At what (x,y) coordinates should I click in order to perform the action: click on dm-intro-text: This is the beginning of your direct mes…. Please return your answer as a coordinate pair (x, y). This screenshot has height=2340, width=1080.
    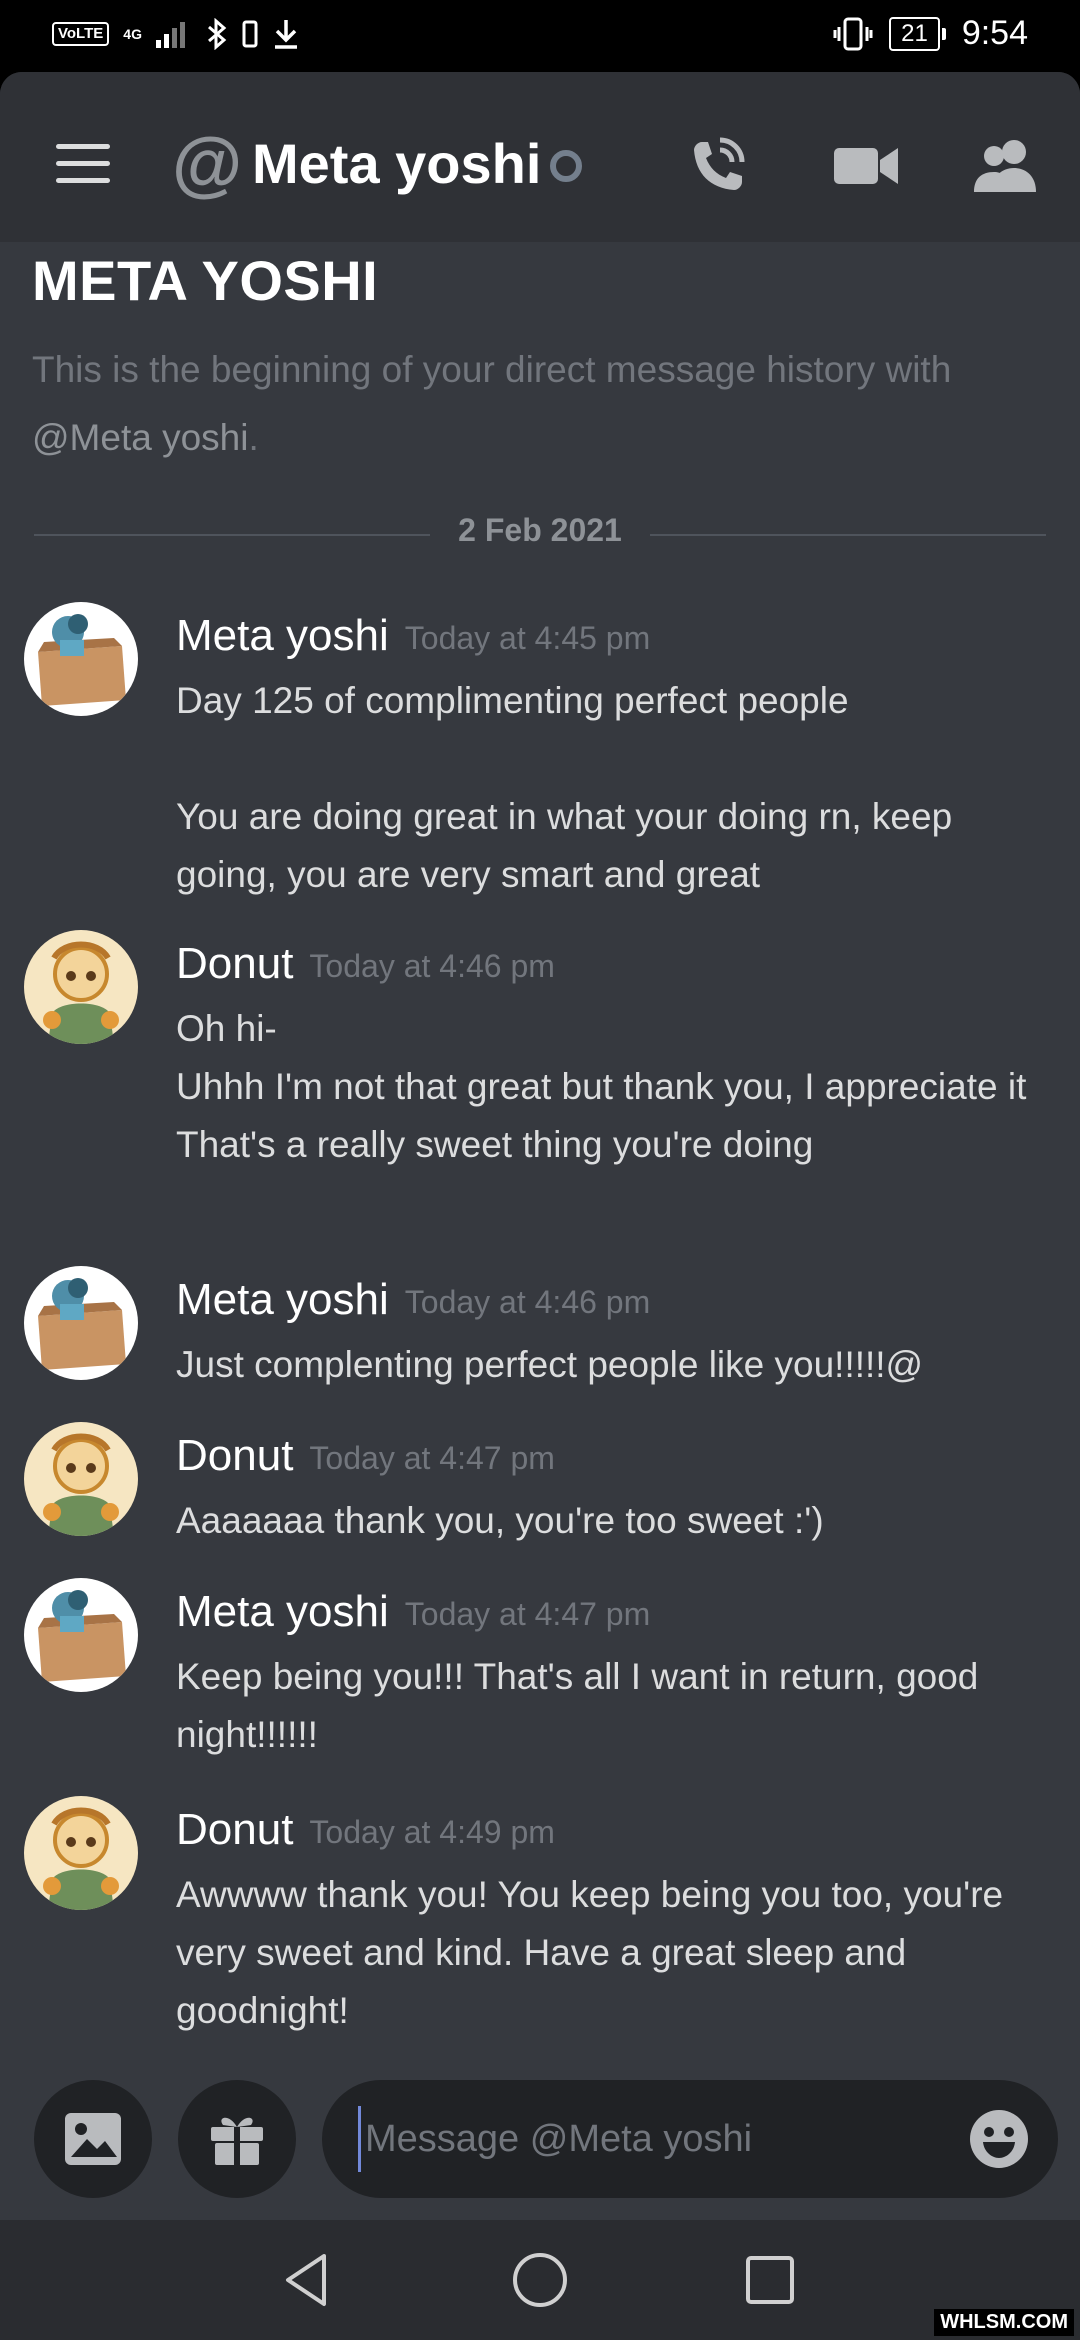
    Looking at the image, I should click on (492, 403).